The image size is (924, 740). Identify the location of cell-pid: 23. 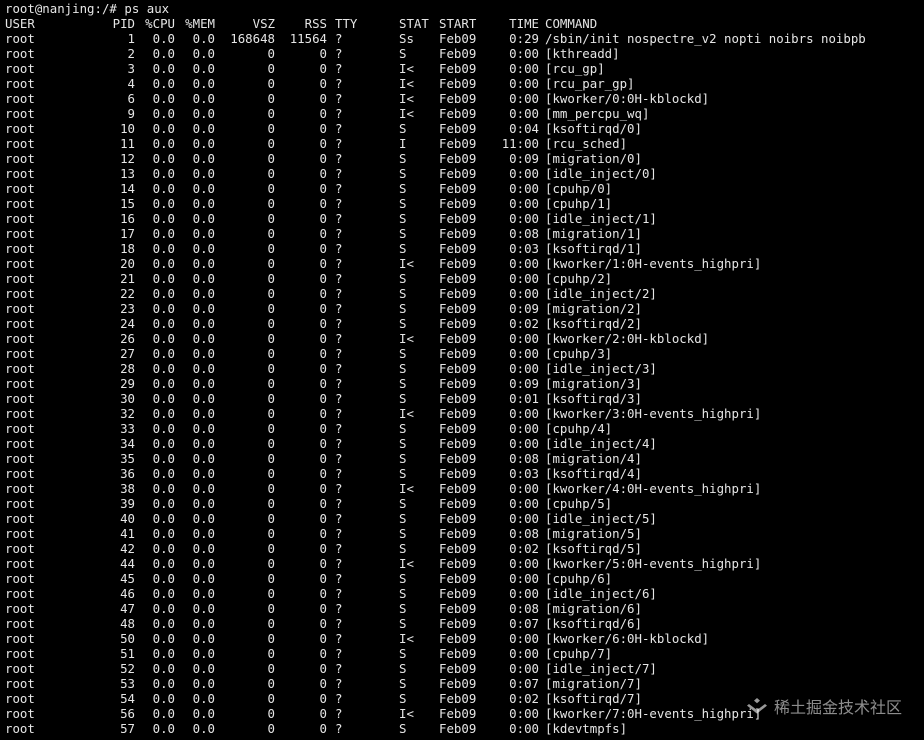
(127, 308).